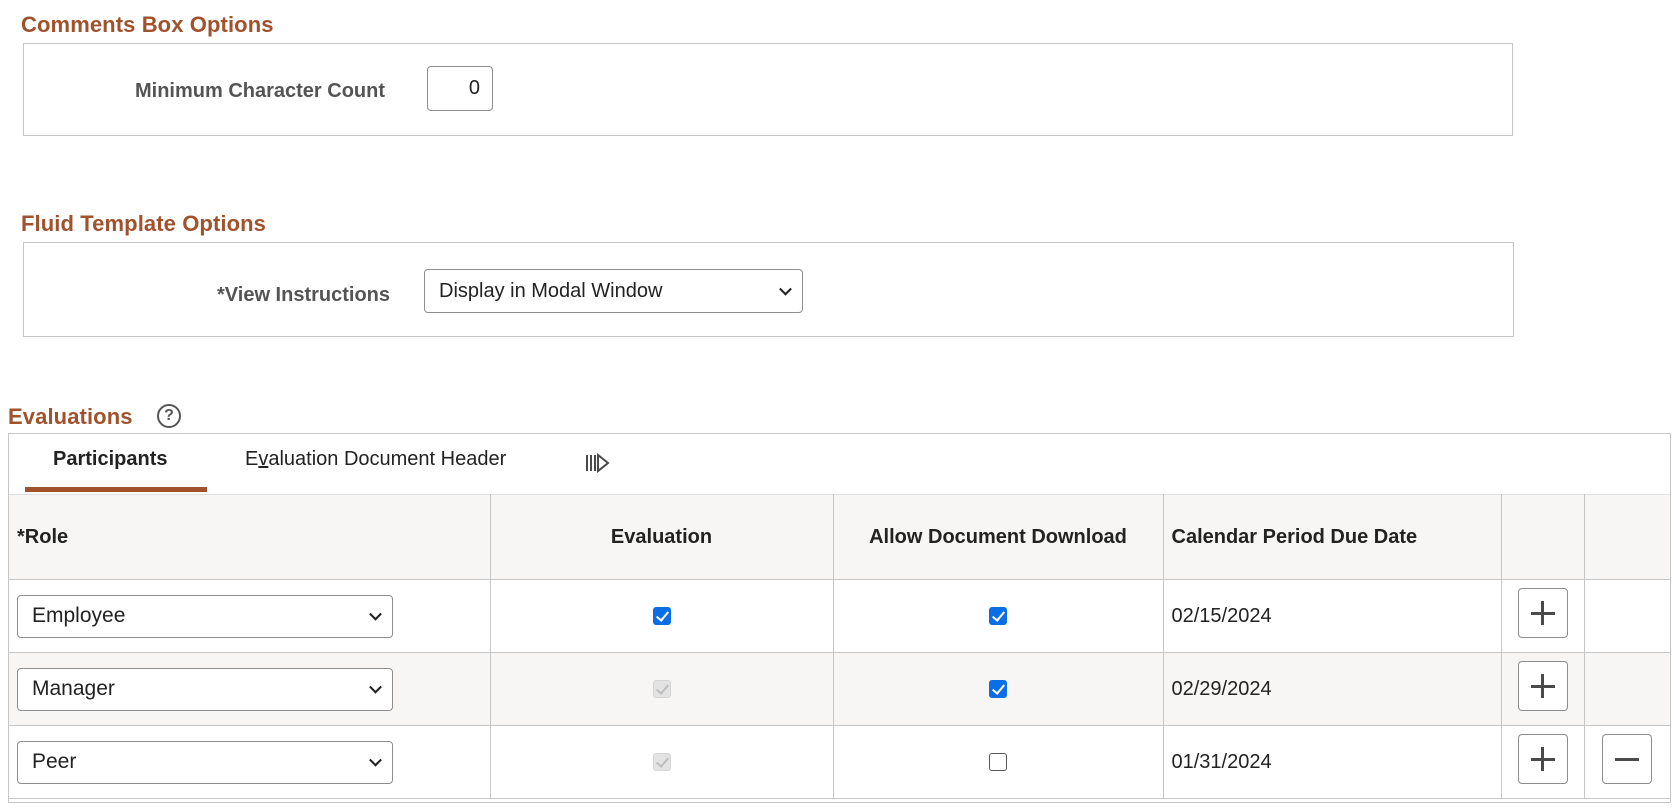  I want to click on table-row: Employee 02/15/2024, so click(839, 616).